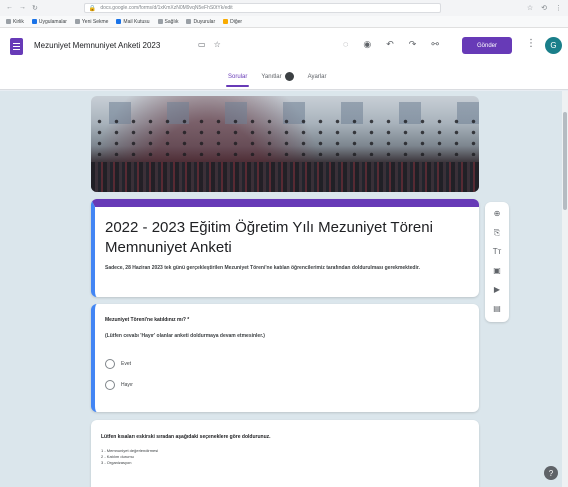 Image resolution: width=568 pixels, height=487 pixels. What do you see at coordinates (34, 21) in the screenshot?
I see `apps-icon` at bounding box center [34, 21].